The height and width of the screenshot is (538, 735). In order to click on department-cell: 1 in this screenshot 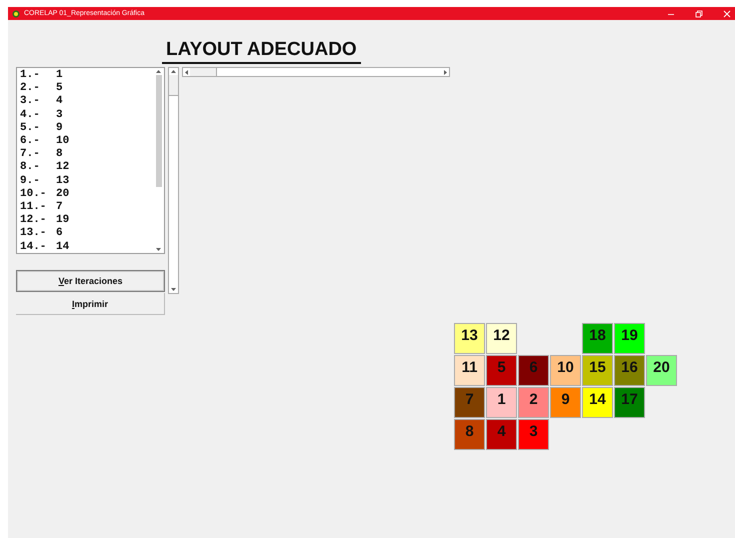, I will do `click(501, 402)`.